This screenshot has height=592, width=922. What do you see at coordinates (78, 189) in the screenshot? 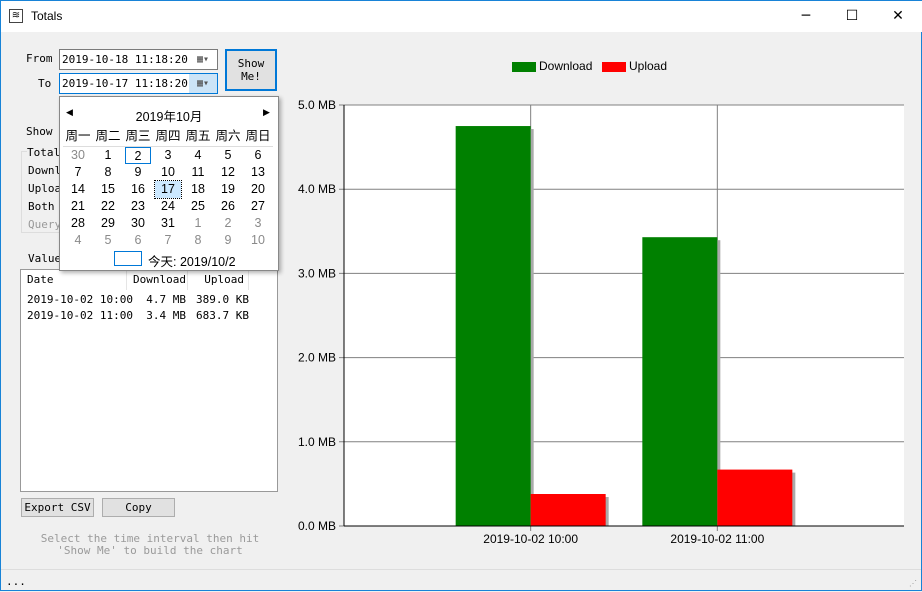
I see `calendar-day: 14` at bounding box center [78, 189].